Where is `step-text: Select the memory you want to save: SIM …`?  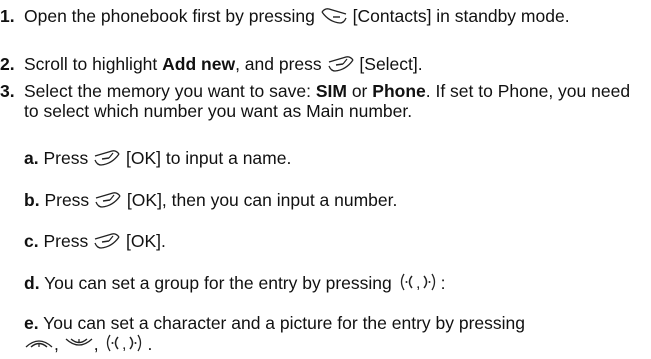 step-text: Select the memory you want to save: SIM … is located at coordinates (327, 101).